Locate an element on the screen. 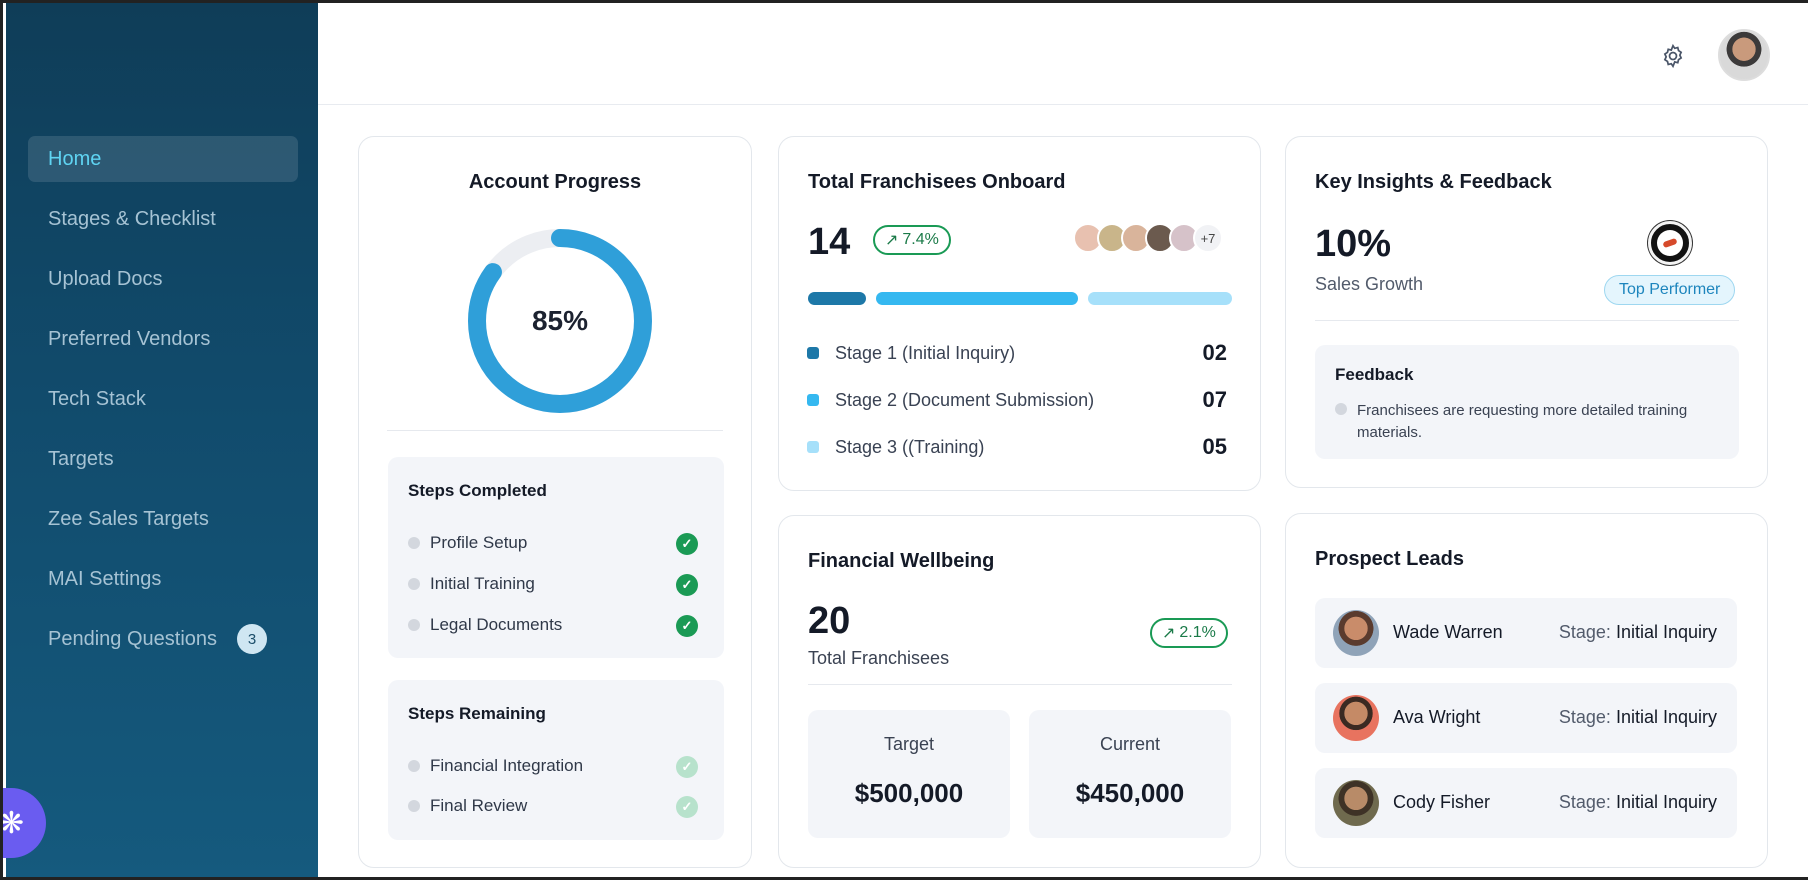 The width and height of the screenshot is (1808, 880). current-label: Current is located at coordinates (1130, 744).